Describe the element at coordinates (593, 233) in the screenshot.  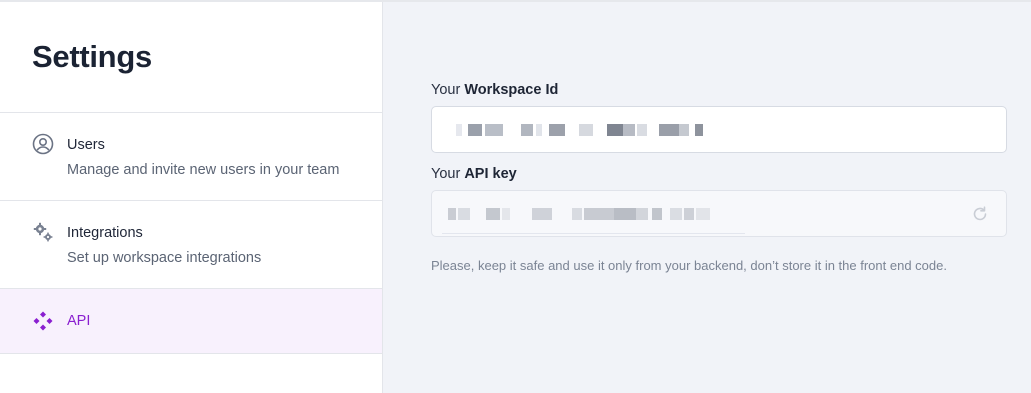
I see `field-underline` at that location.